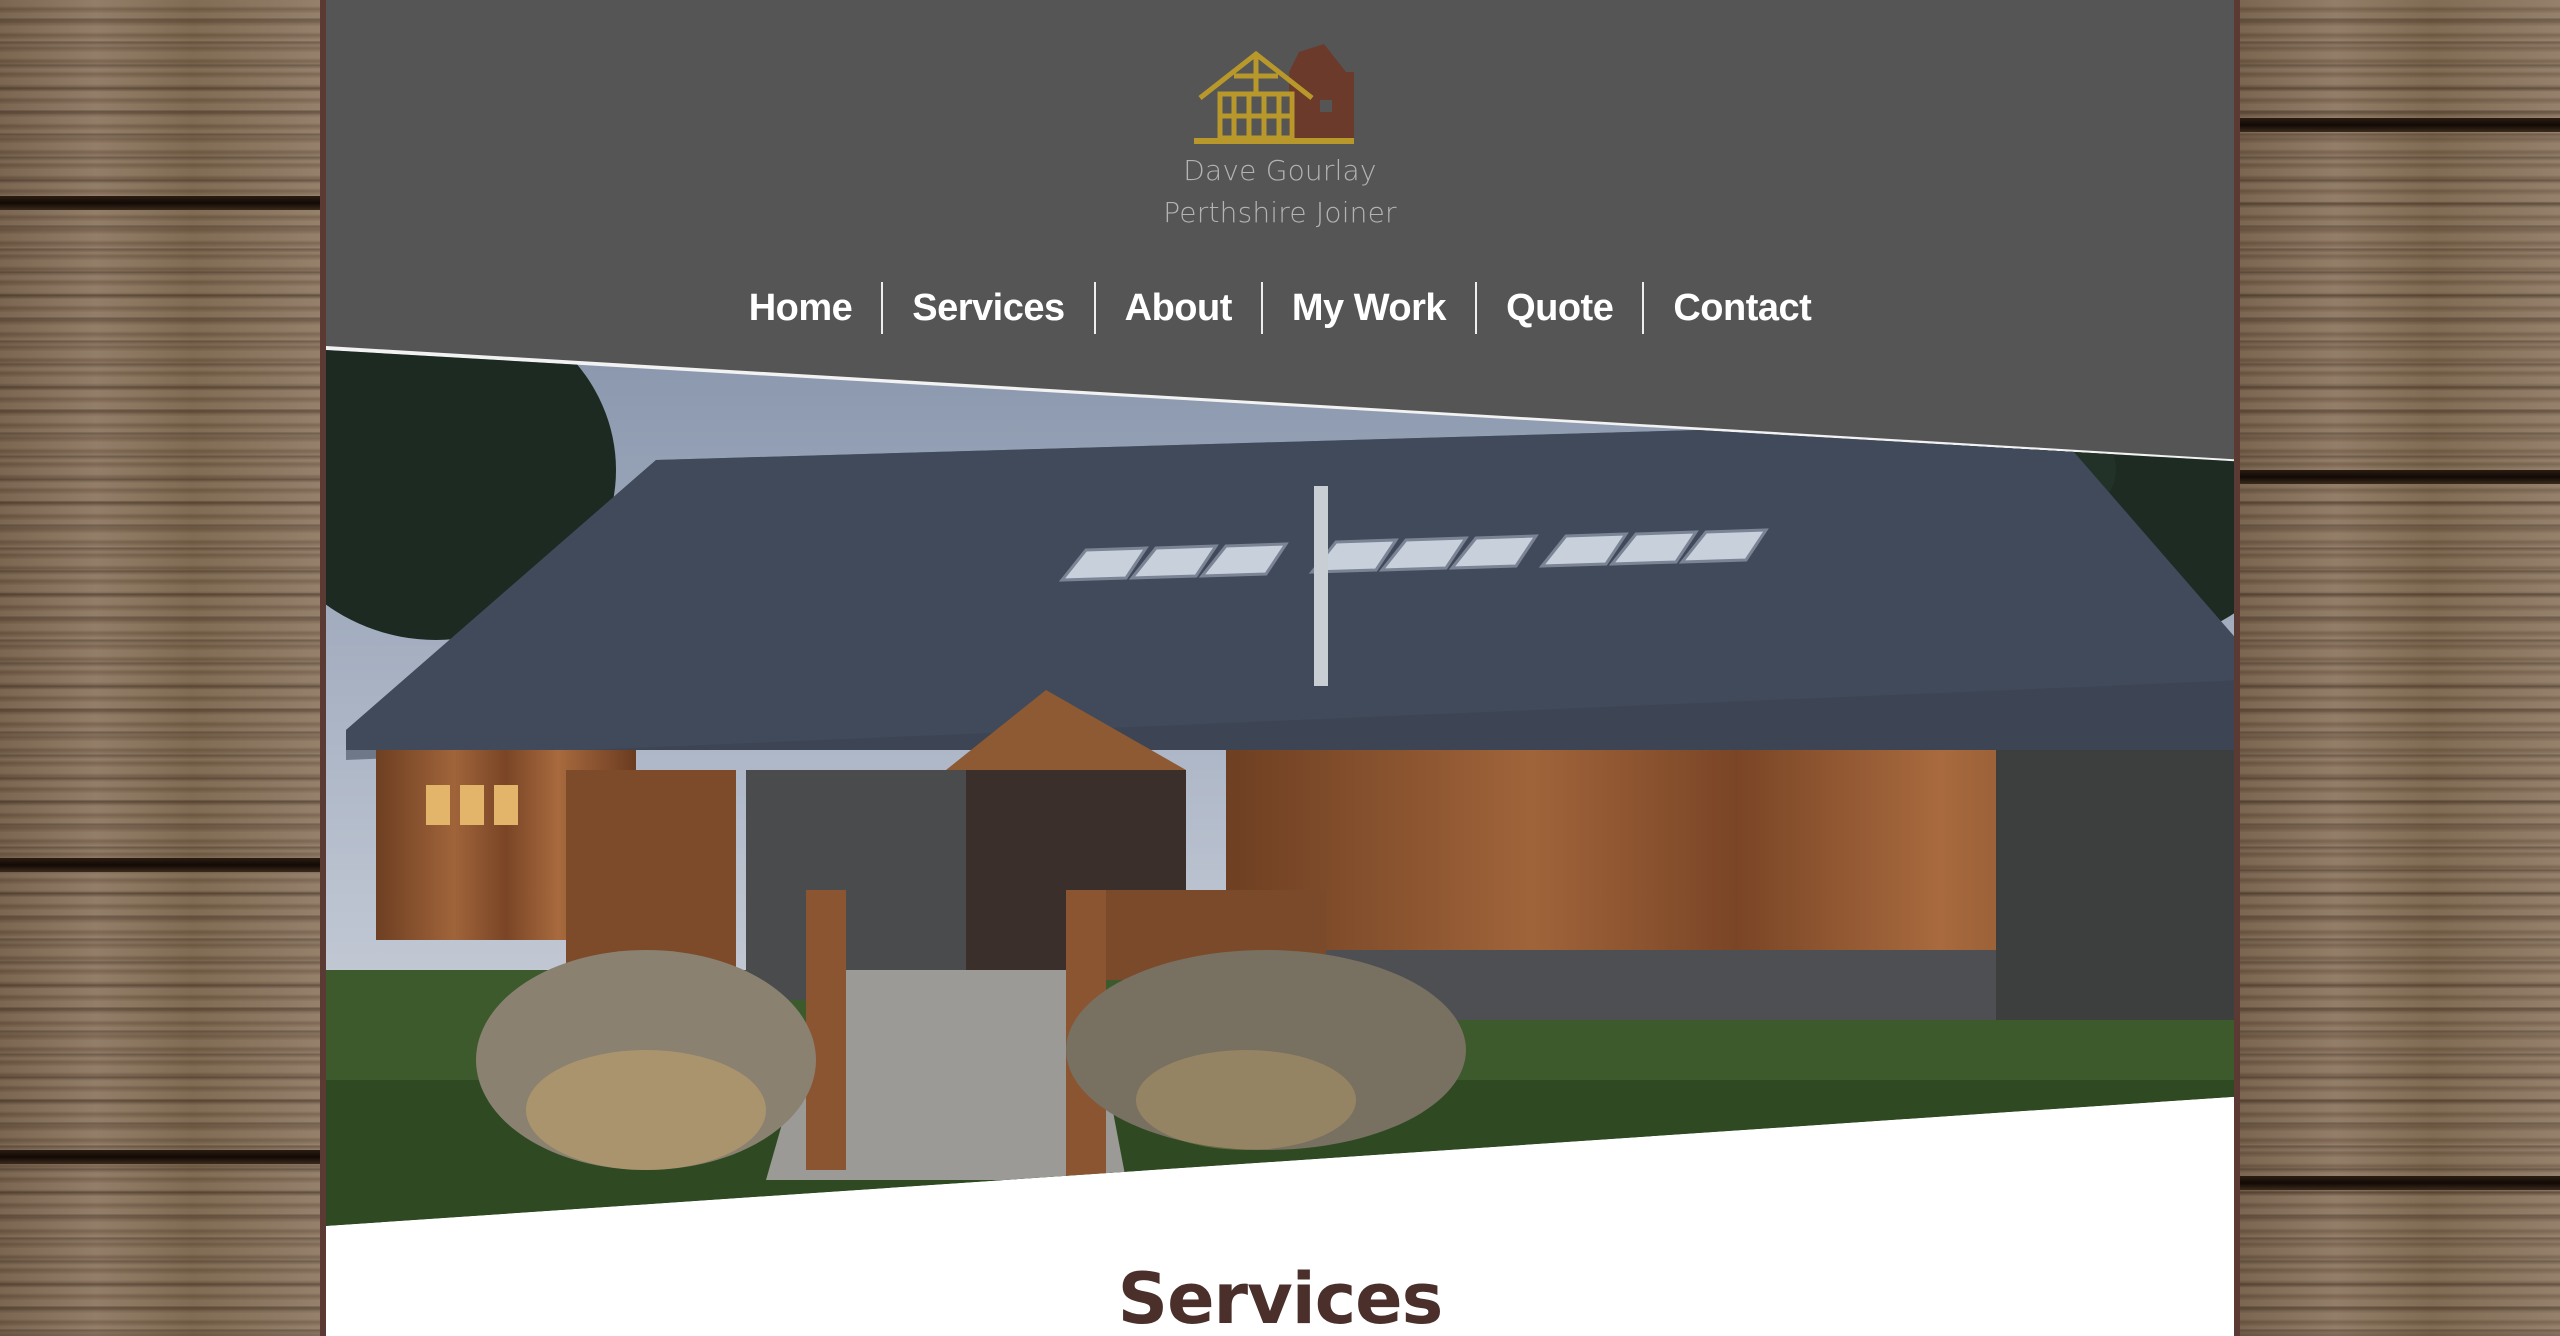 The height and width of the screenshot is (1336, 2560). Describe the element at coordinates (988, 308) in the screenshot. I see `nav-services: Services` at that location.